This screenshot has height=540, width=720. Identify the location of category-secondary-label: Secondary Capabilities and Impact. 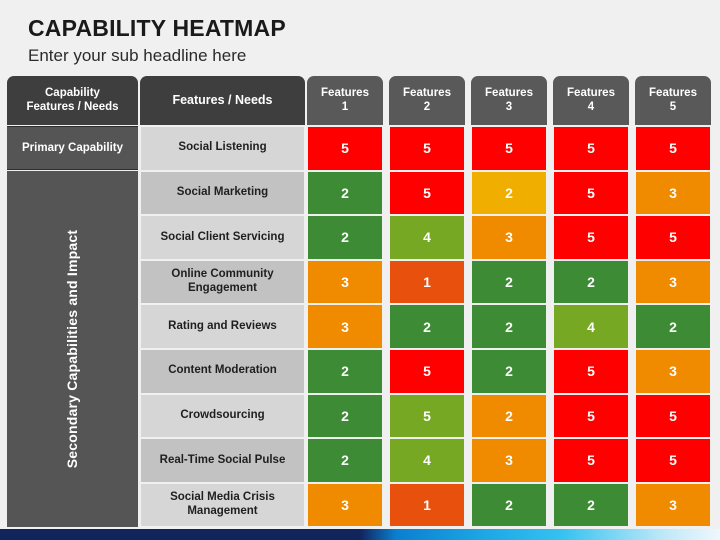
(72, 349).